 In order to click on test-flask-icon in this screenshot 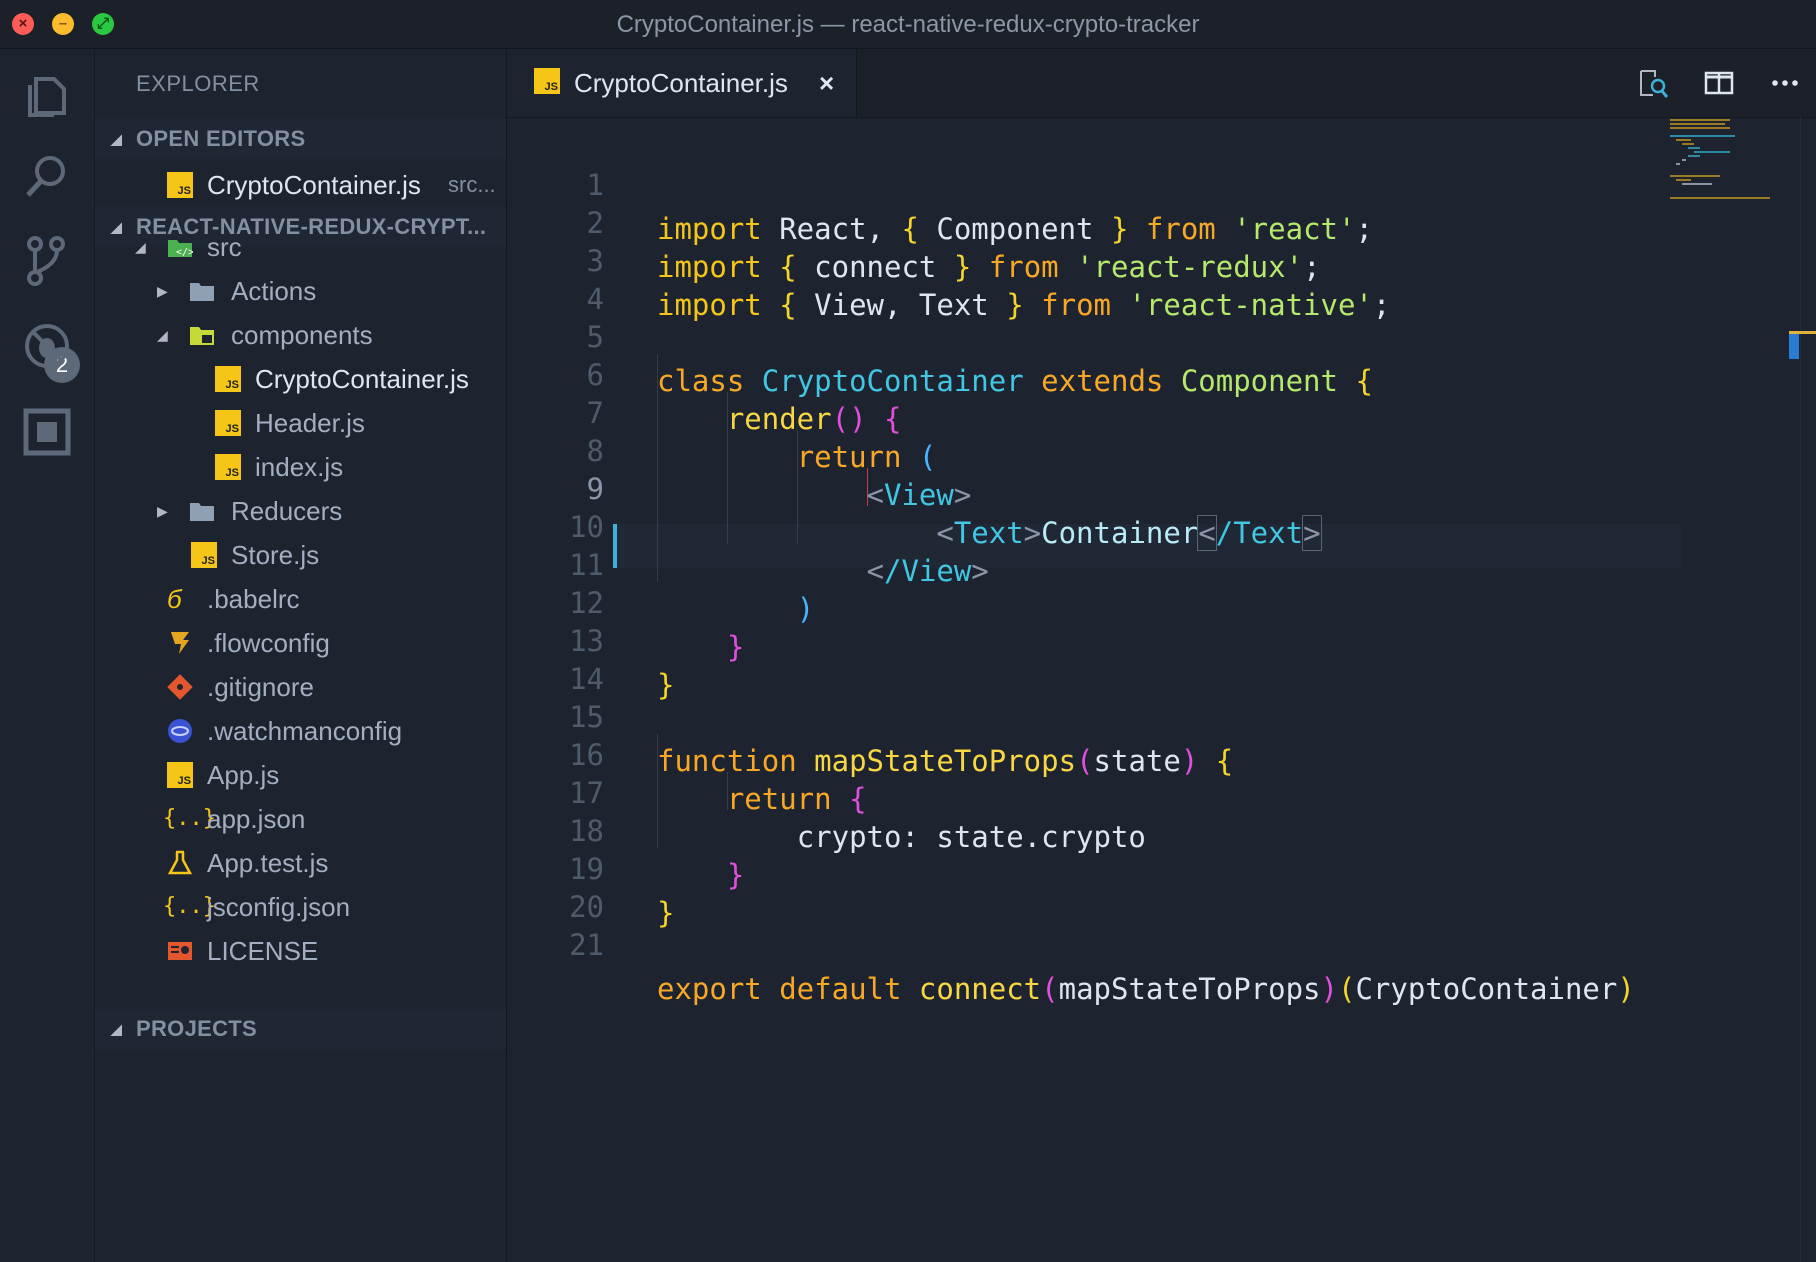, I will do `click(180, 862)`.